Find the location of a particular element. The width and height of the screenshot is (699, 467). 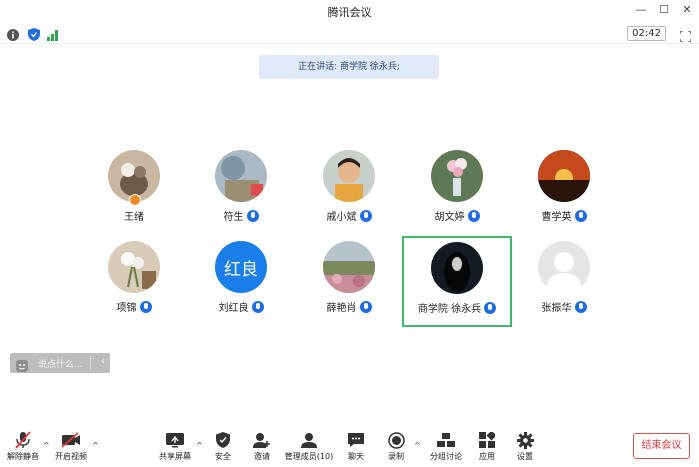

gear-icon is located at coordinates (525, 440).